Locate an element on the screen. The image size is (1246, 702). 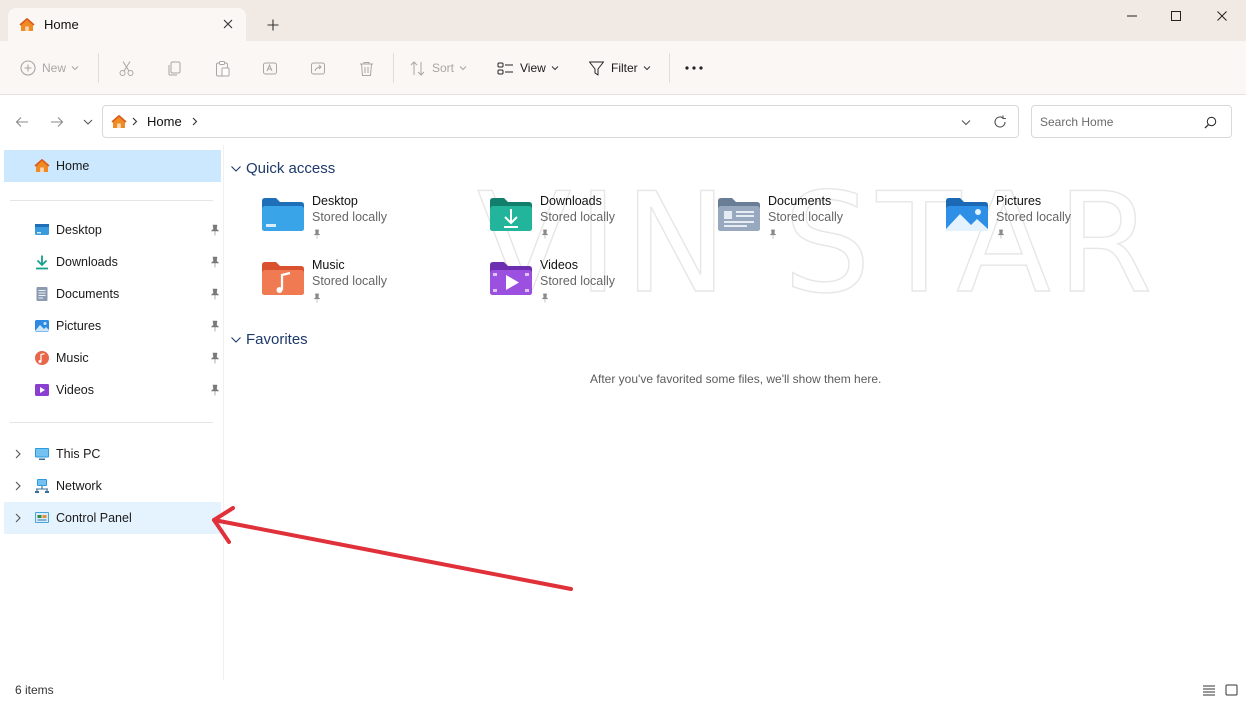
downloads-icon is located at coordinates (42, 262).